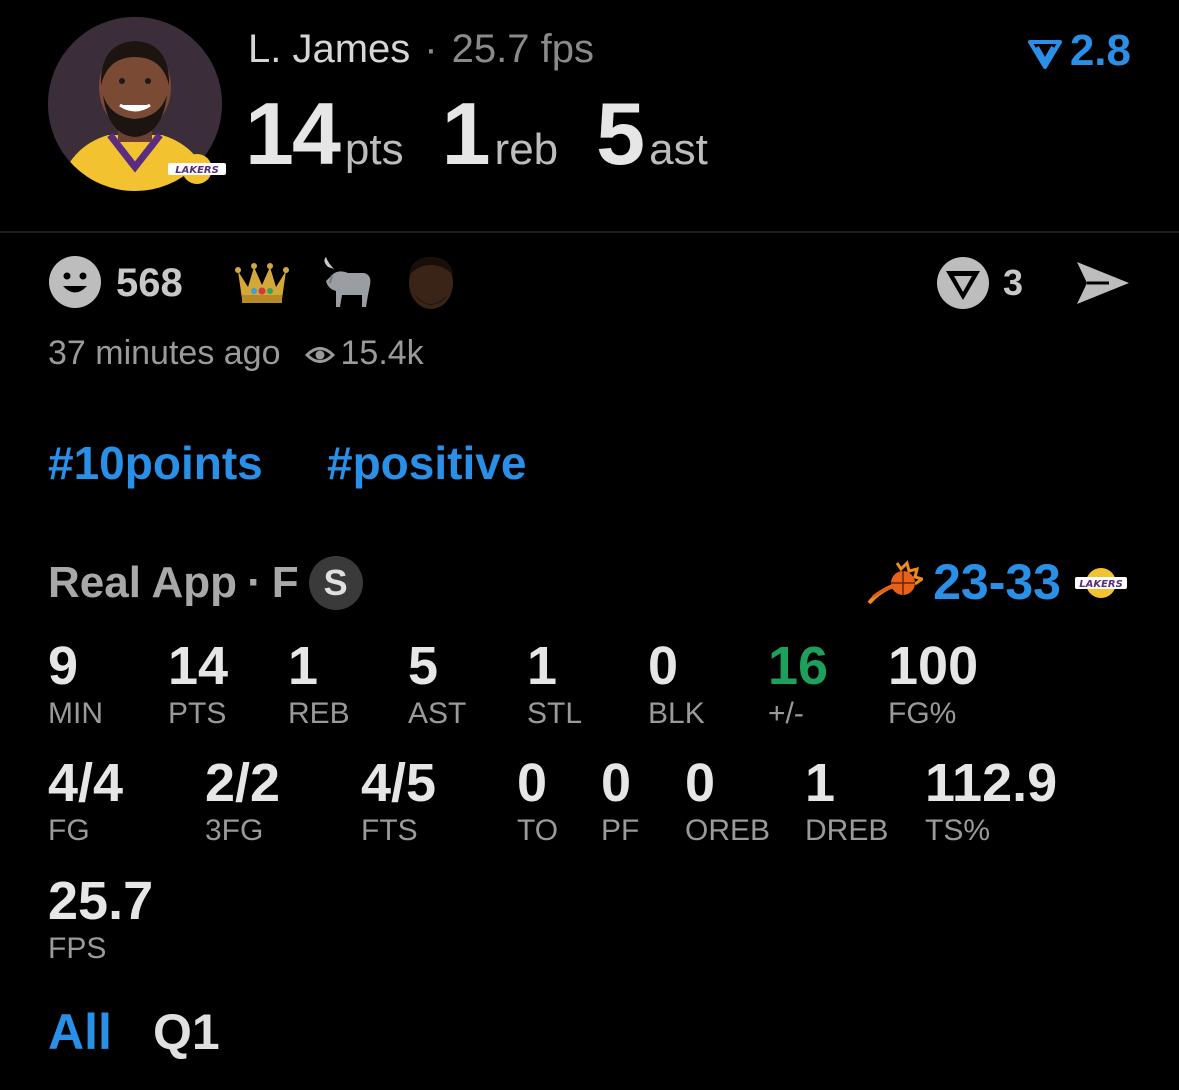 The height and width of the screenshot is (1090, 1179). What do you see at coordinates (786, 713) in the screenshot?
I see `stat-label: +/-` at bounding box center [786, 713].